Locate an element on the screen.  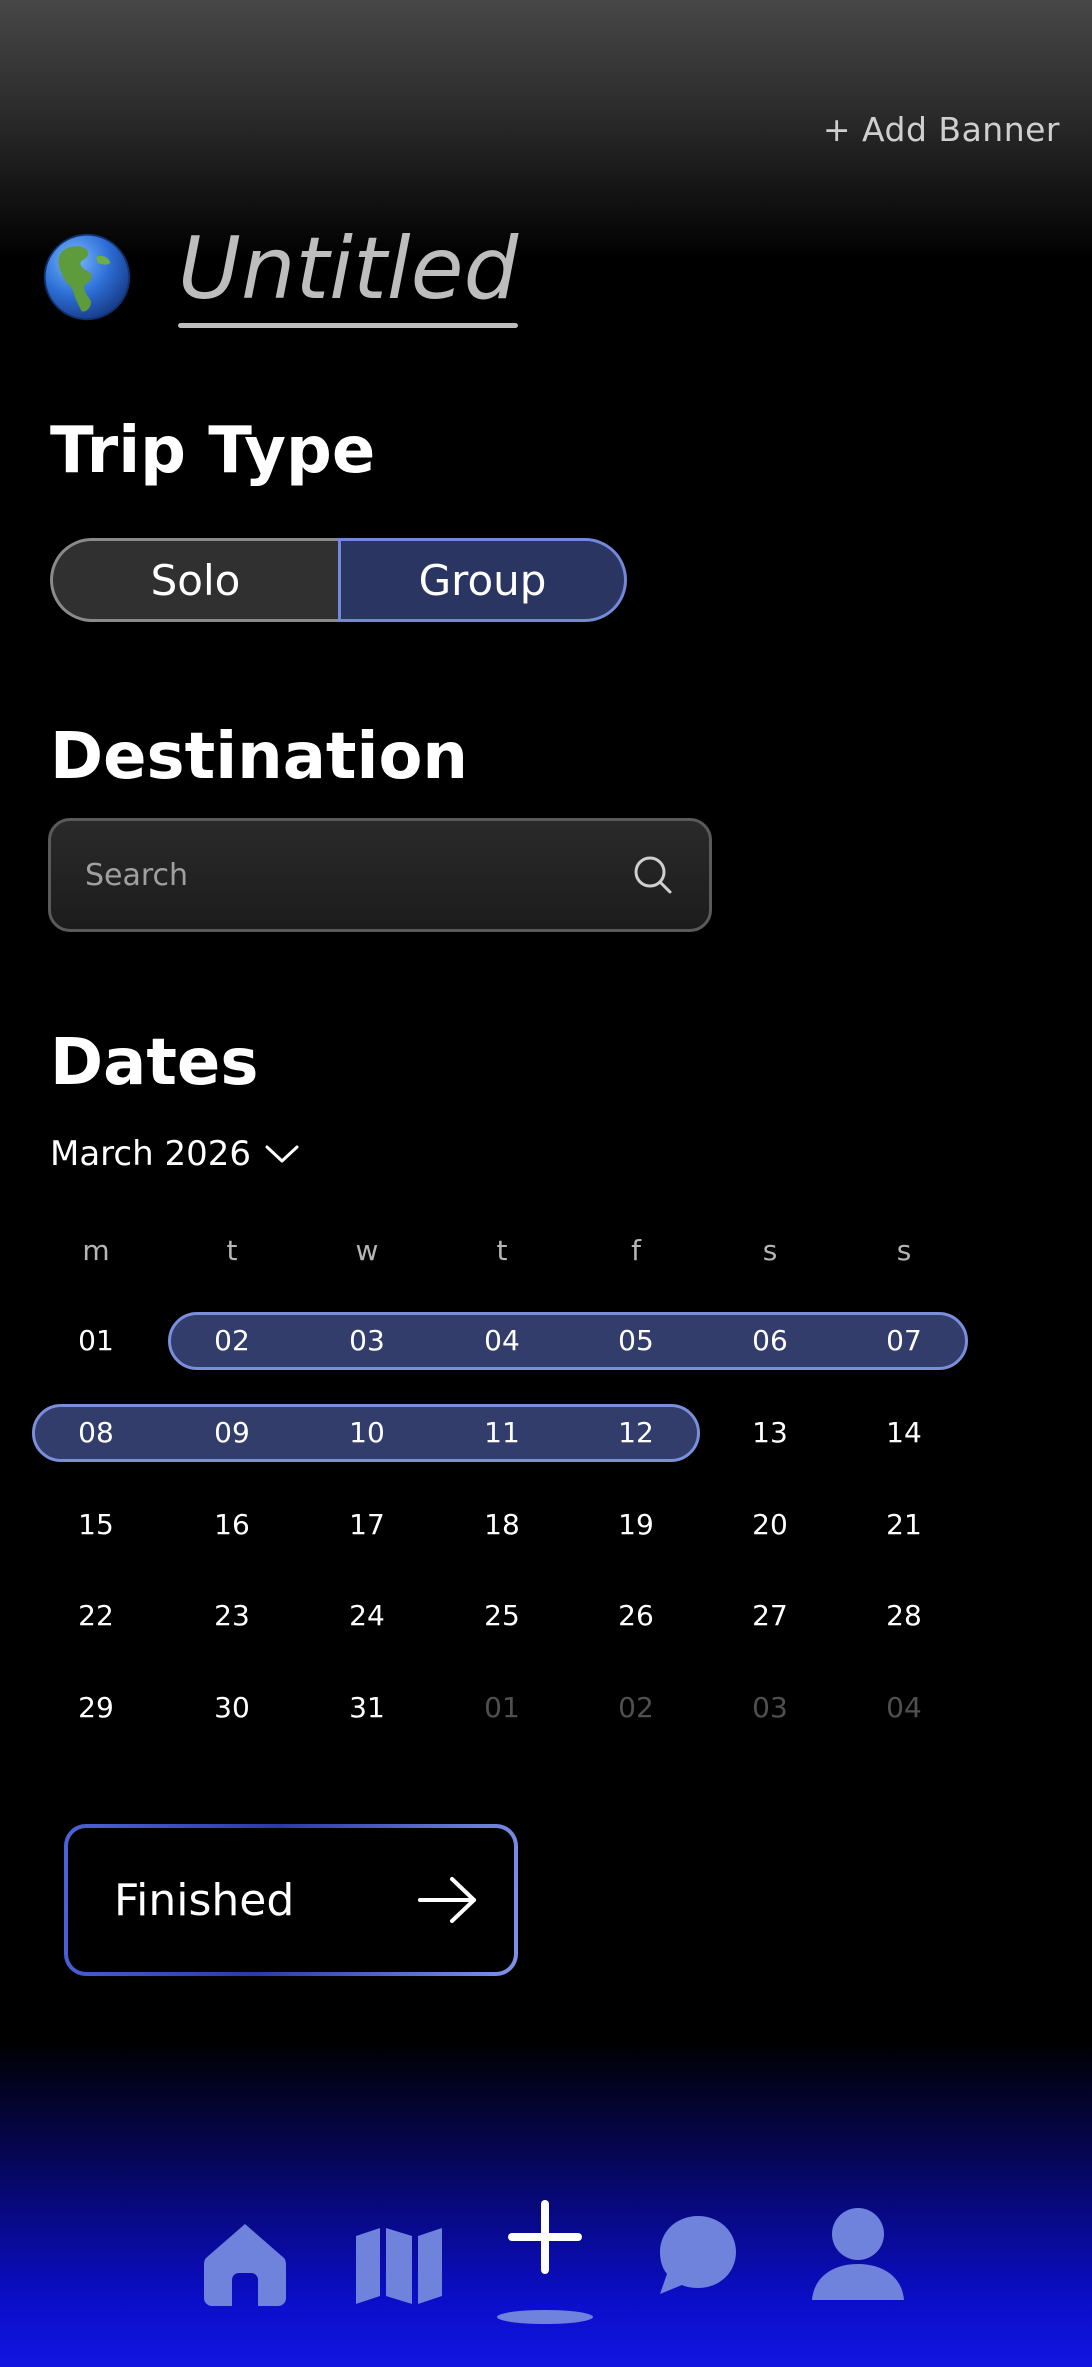
calendar-day: 22 is located at coordinates (96, 1616).